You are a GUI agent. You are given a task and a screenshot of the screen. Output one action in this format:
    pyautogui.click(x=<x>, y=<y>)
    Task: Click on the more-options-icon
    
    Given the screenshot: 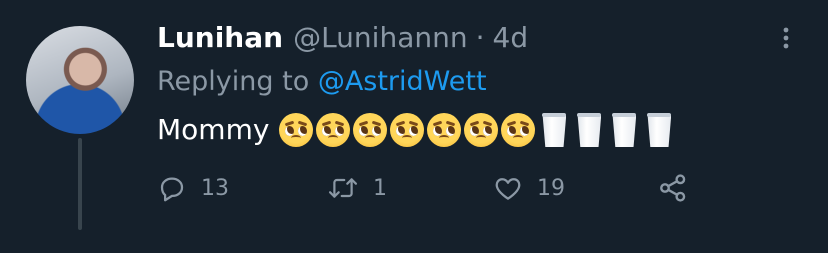 What is the action you would take?
    pyautogui.click(x=786, y=38)
    